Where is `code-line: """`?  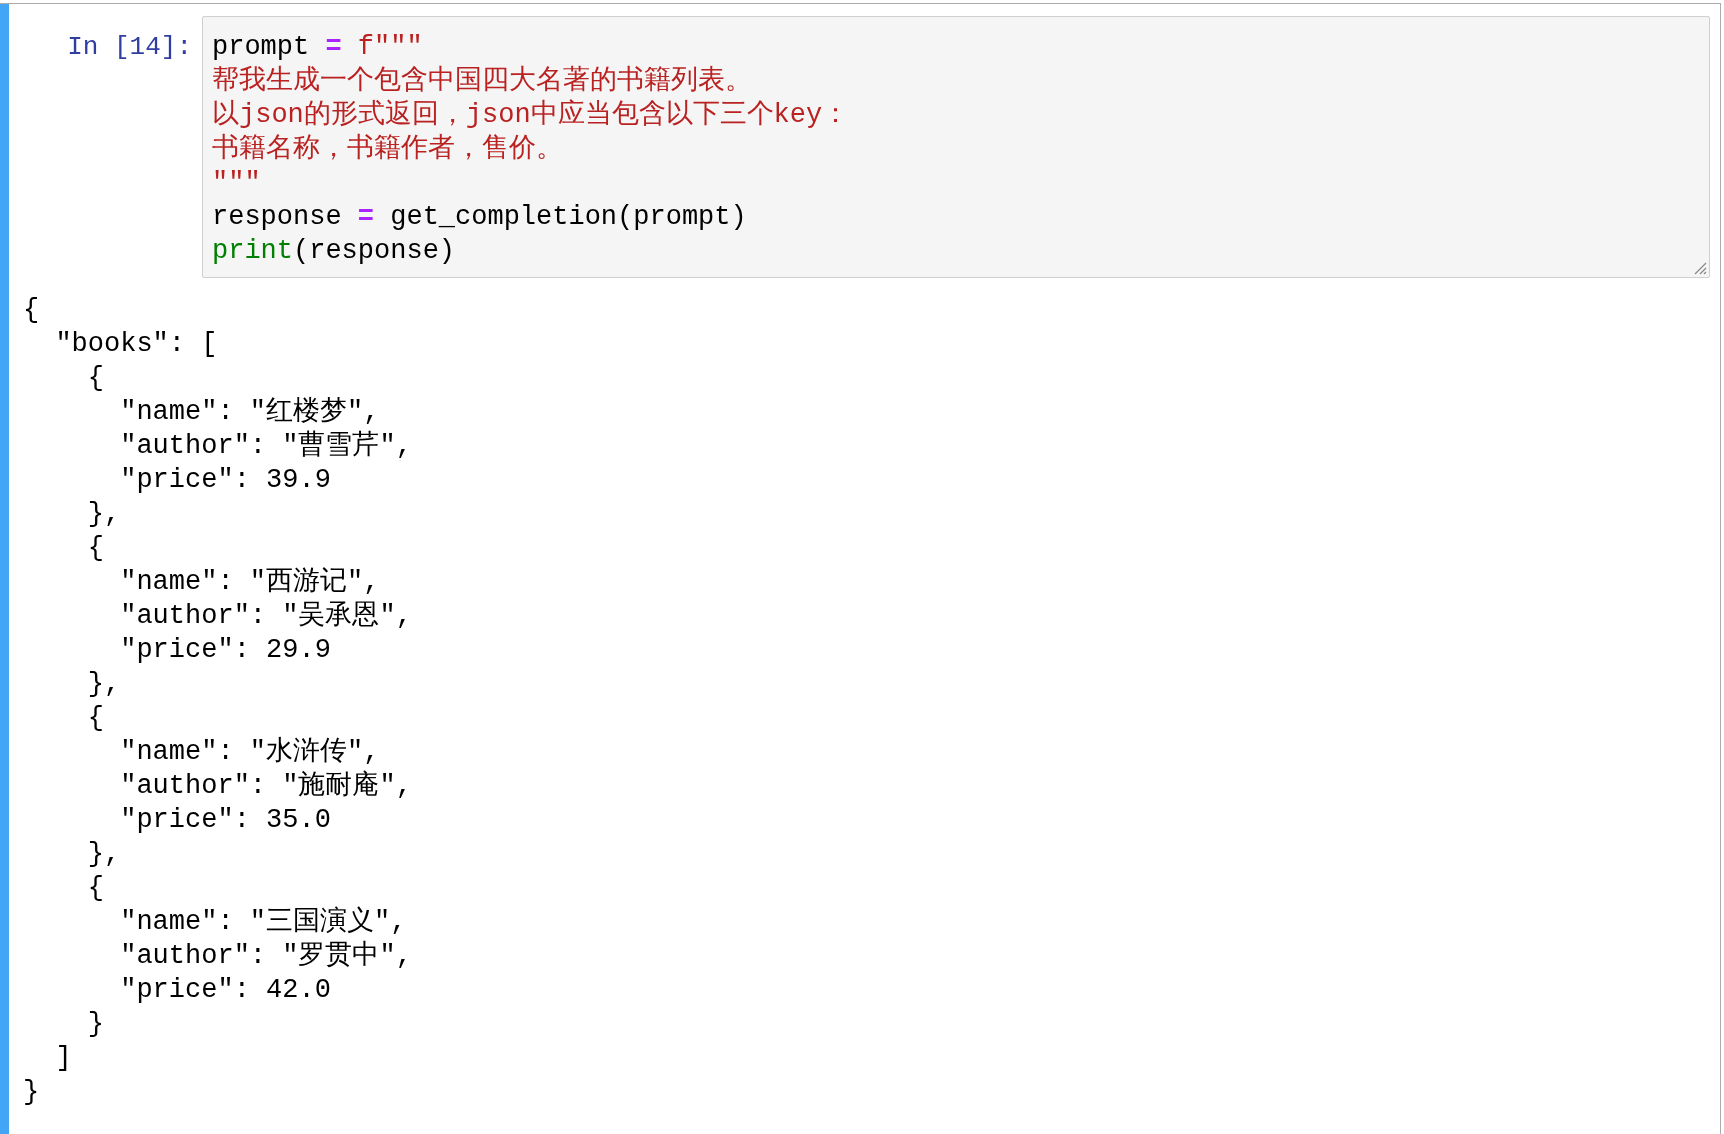 code-line: """ is located at coordinates (237, 183).